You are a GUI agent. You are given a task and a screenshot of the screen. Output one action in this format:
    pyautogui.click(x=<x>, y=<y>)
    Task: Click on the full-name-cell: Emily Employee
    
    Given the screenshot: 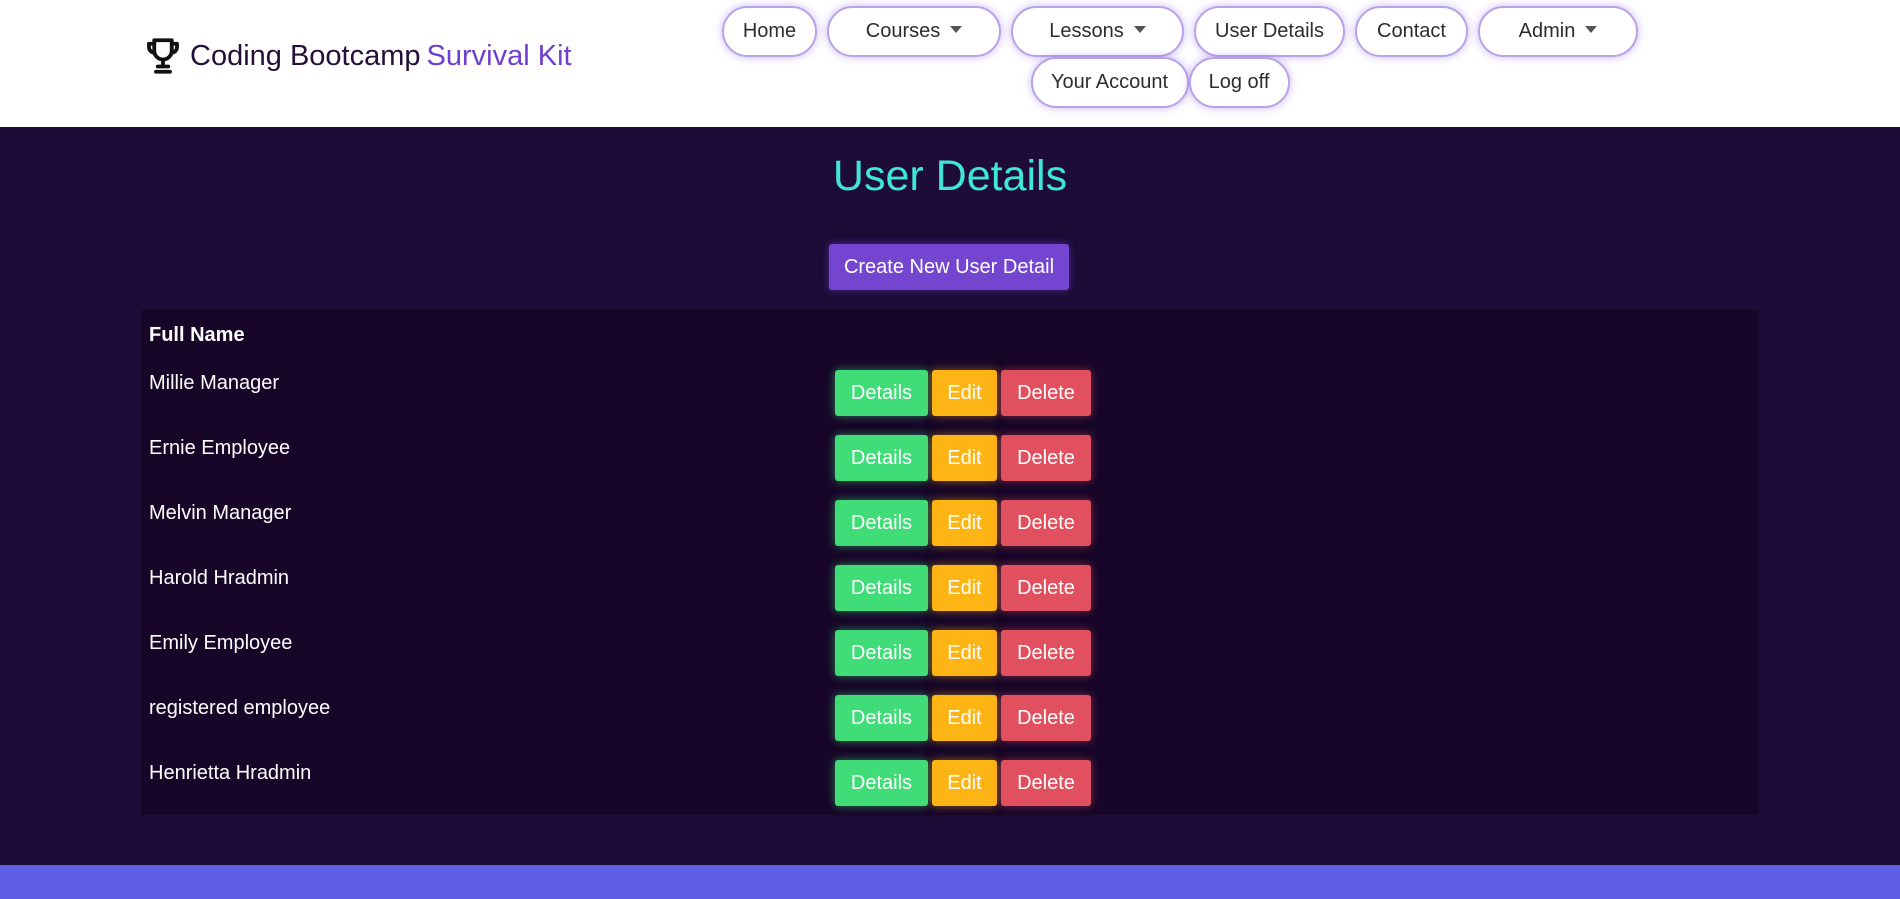 What is the action you would take?
    pyautogui.click(x=221, y=643)
    